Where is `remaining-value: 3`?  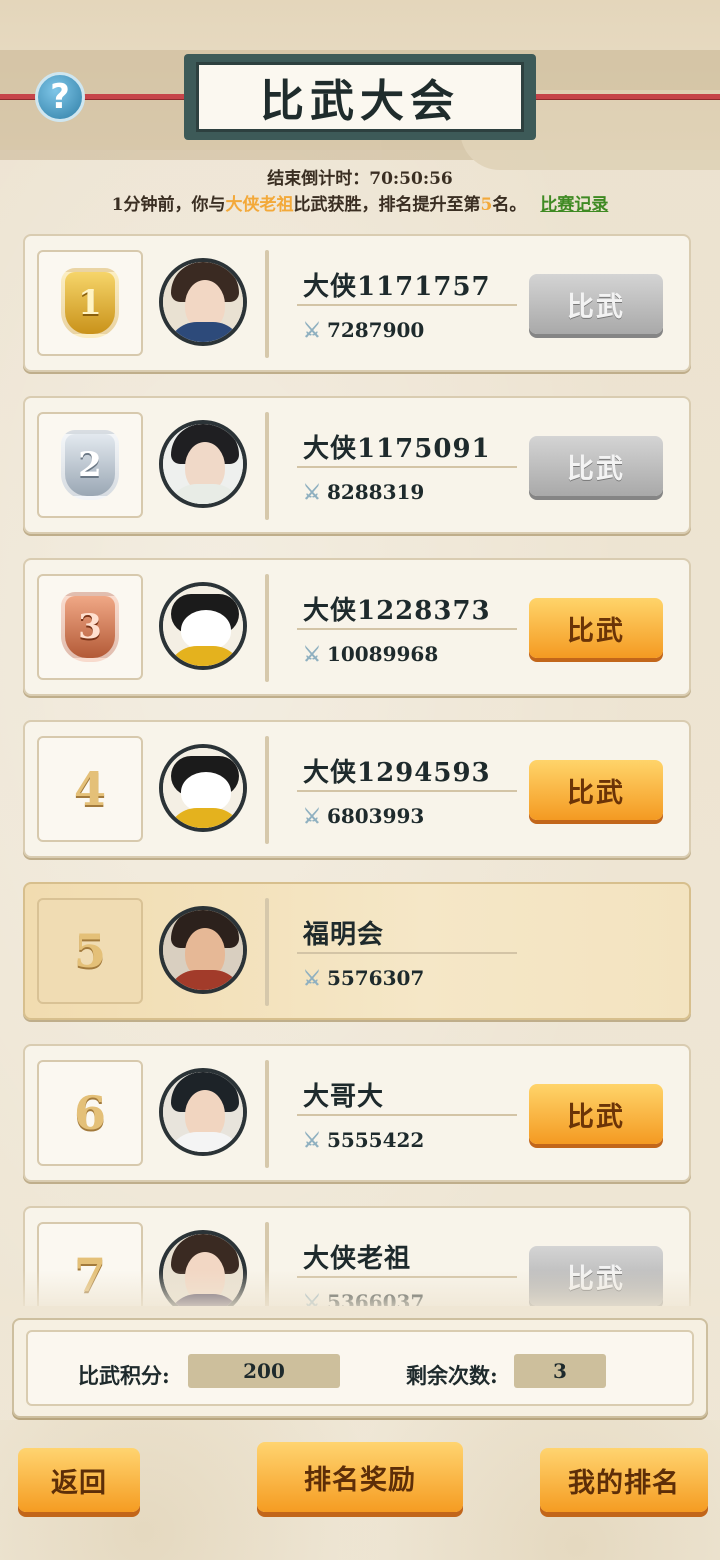 remaining-value: 3 is located at coordinates (560, 1371).